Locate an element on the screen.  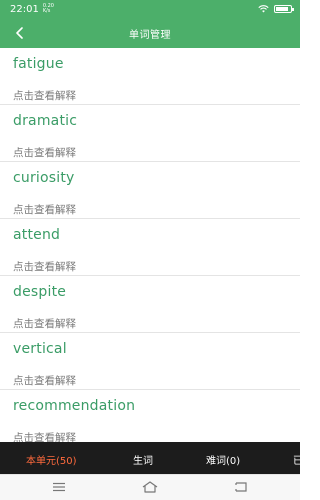
word-text: despite is located at coordinates (40, 292).